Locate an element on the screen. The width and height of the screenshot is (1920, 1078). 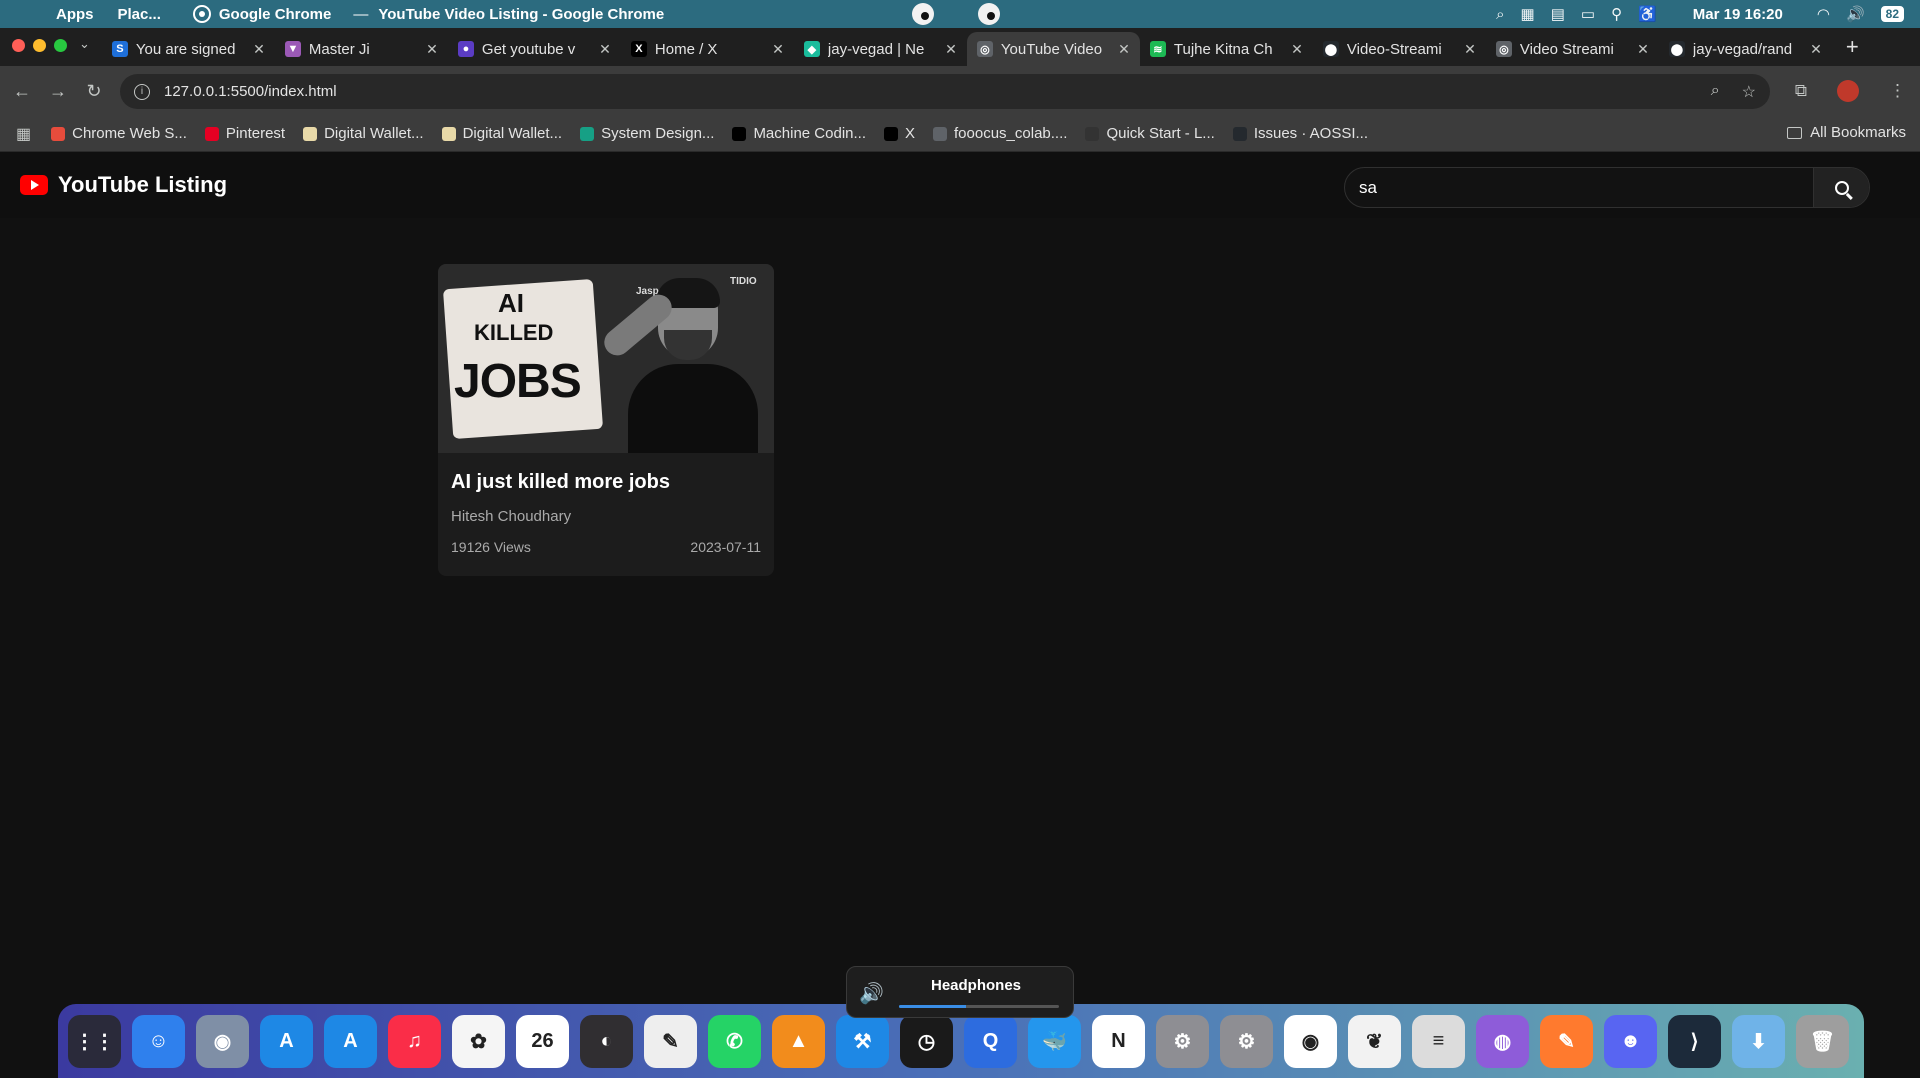
tab: ⬤ jay-vegad/rand ✕ is located at coordinates (1745, 49).